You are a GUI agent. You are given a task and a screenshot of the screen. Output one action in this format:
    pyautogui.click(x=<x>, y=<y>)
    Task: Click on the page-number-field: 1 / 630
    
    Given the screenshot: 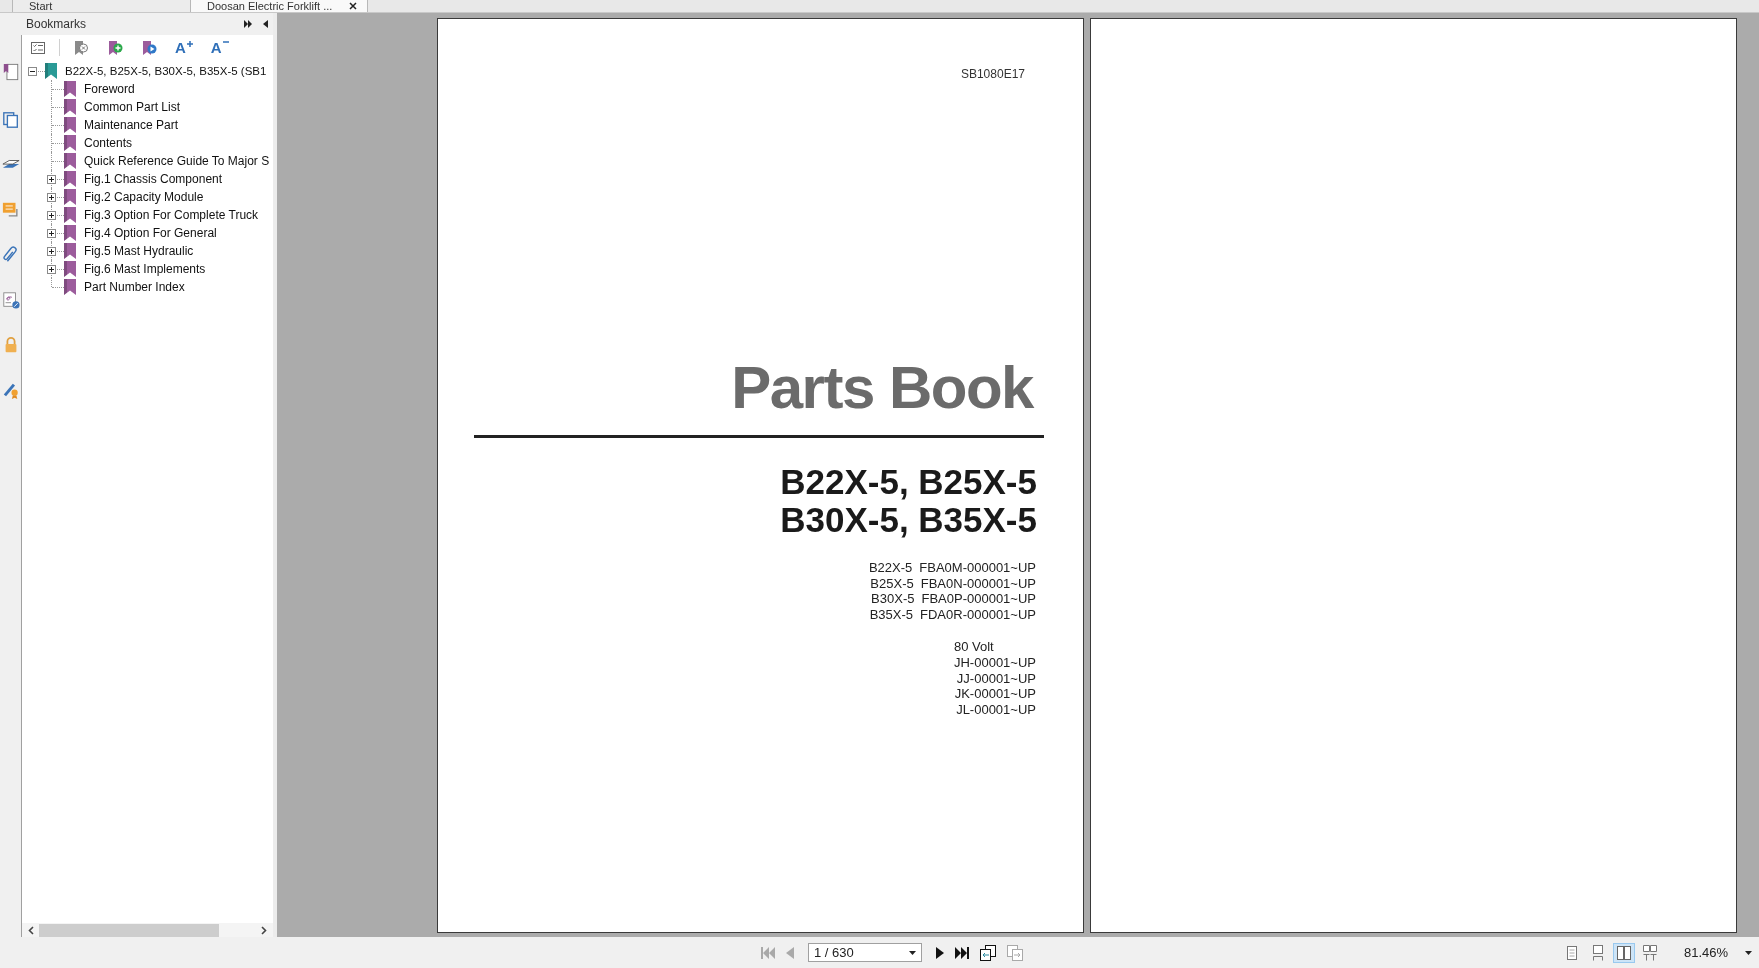 What is the action you would take?
    pyautogui.click(x=865, y=952)
    